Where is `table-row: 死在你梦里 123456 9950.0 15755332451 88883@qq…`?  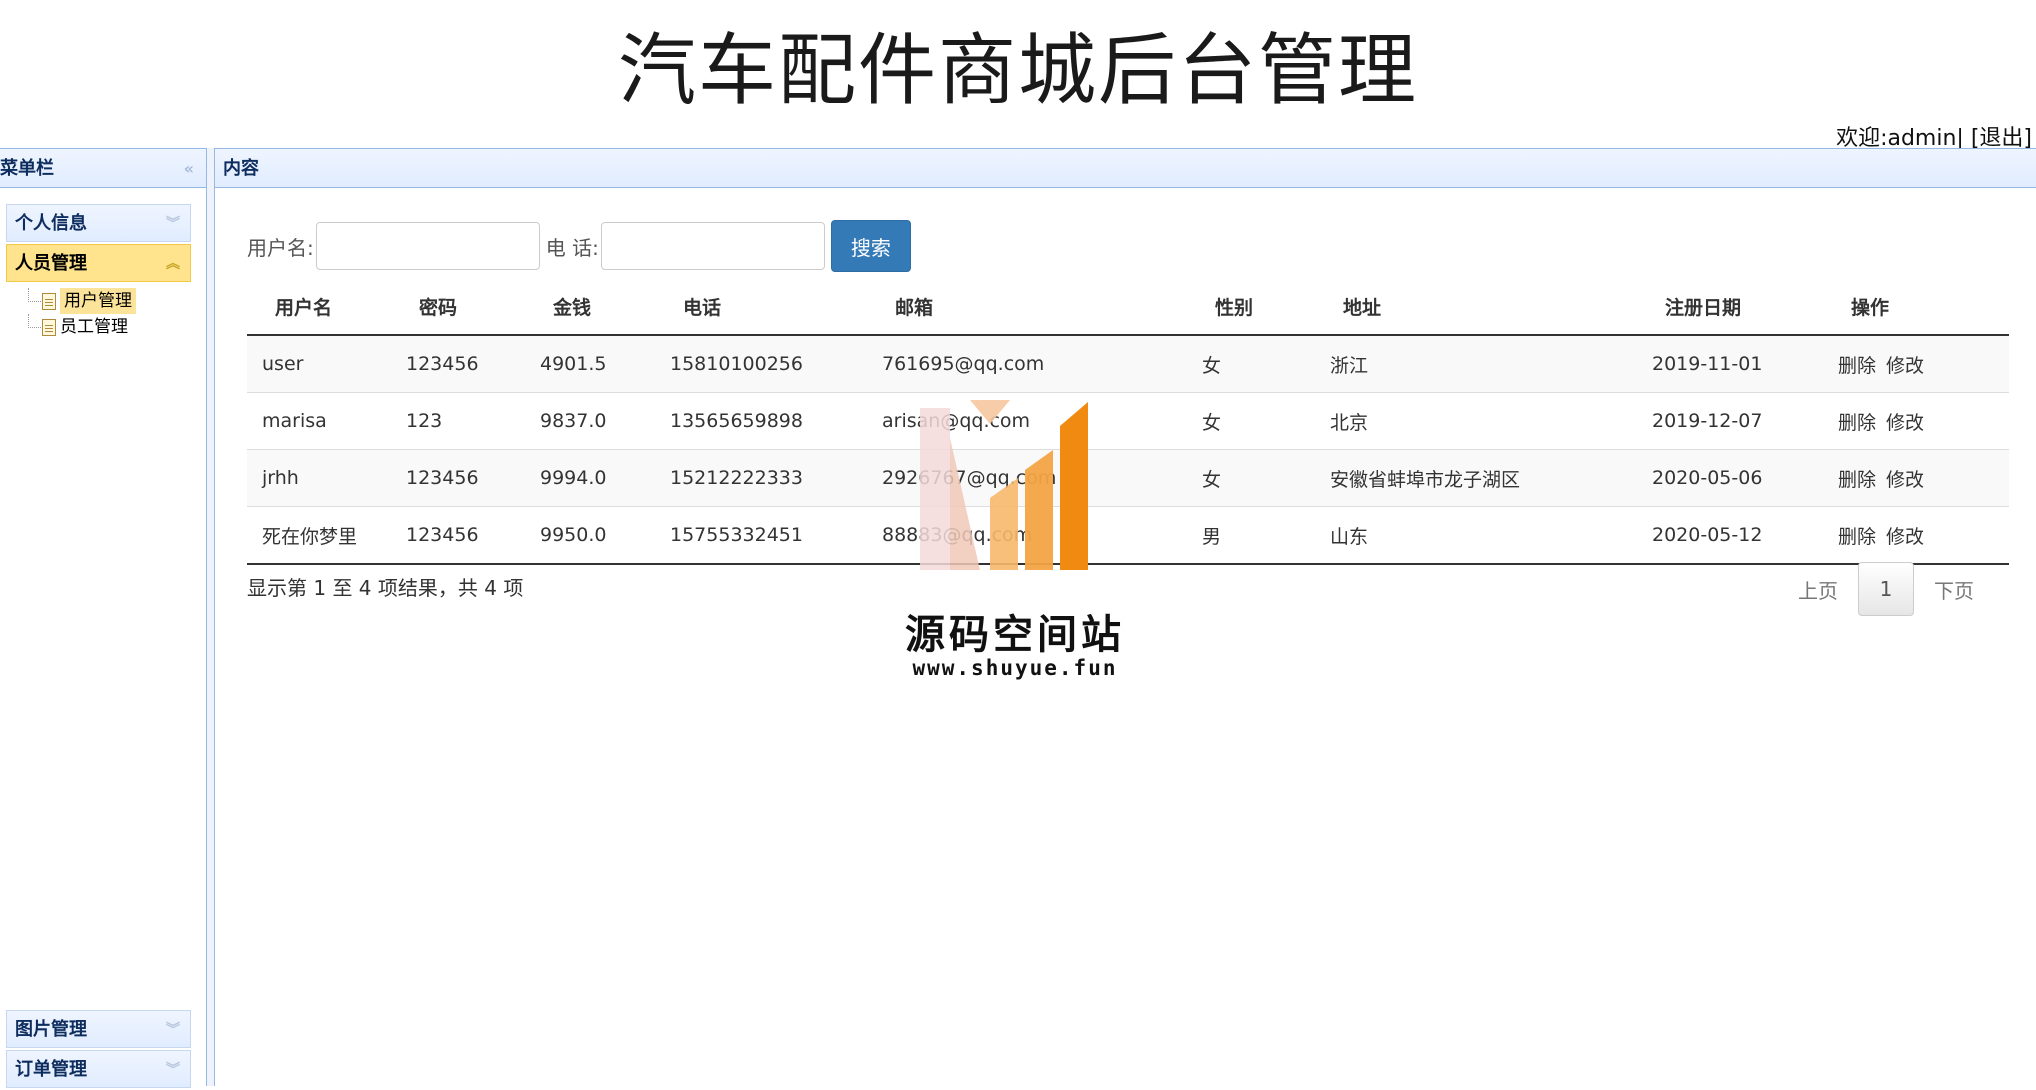 table-row: 死在你梦里 123456 9950.0 15755332451 88883@qq… is located at coordinates (1128, 535).